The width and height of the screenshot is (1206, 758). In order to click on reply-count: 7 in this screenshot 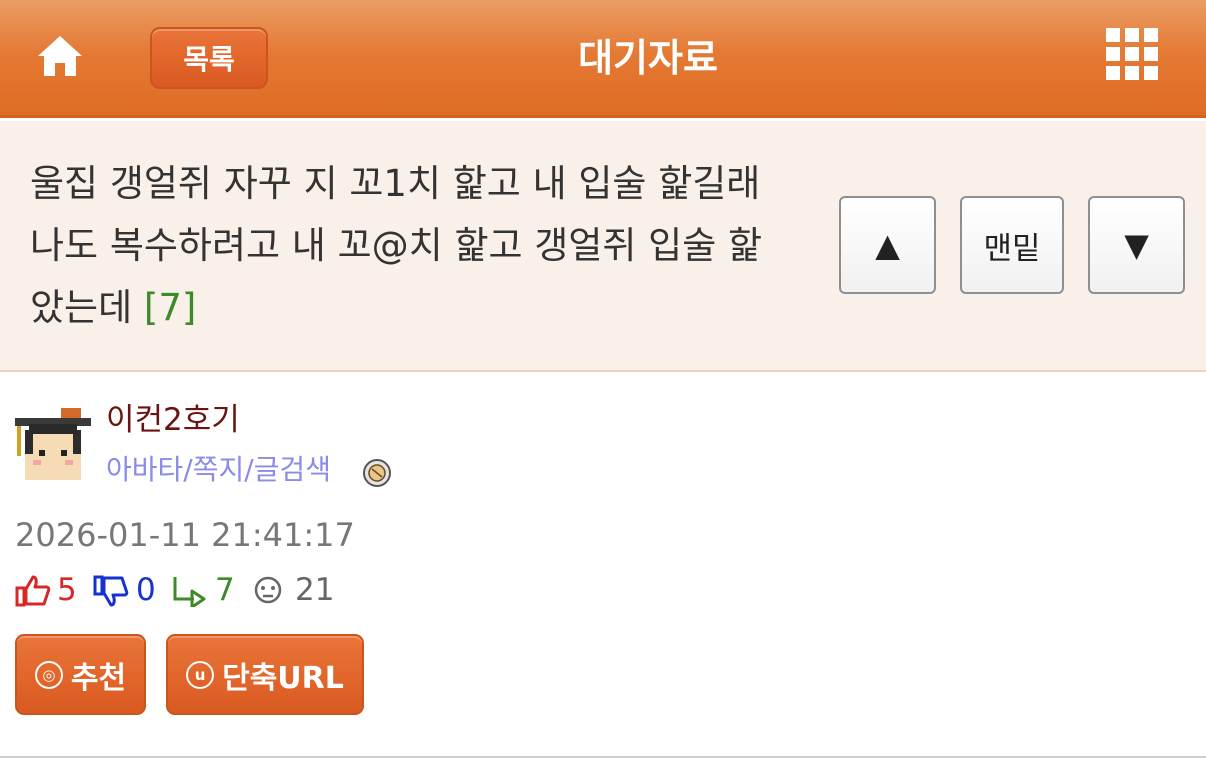, I will do `click(225, 590)`.